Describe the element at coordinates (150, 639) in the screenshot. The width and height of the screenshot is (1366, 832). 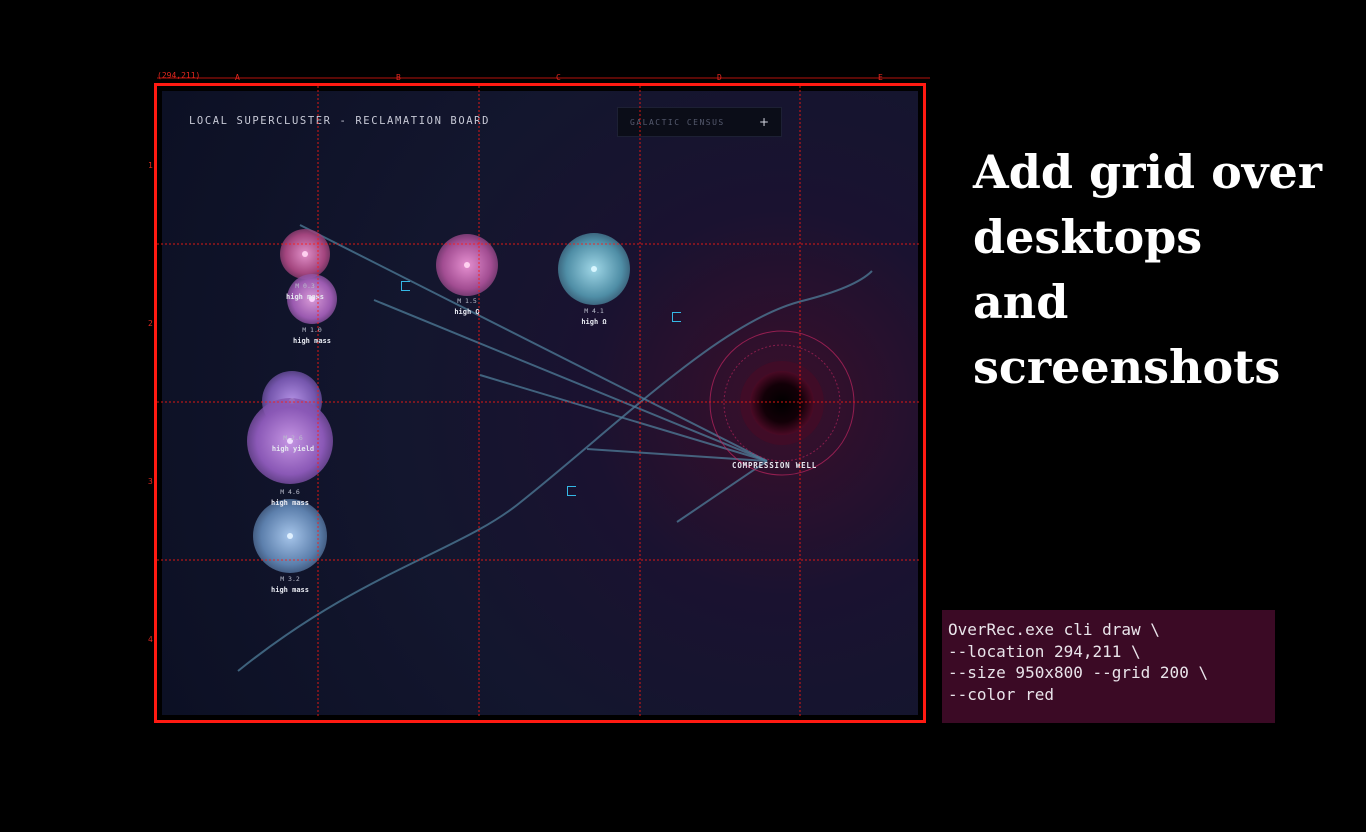
I see `row-label-4: 4` at that location.